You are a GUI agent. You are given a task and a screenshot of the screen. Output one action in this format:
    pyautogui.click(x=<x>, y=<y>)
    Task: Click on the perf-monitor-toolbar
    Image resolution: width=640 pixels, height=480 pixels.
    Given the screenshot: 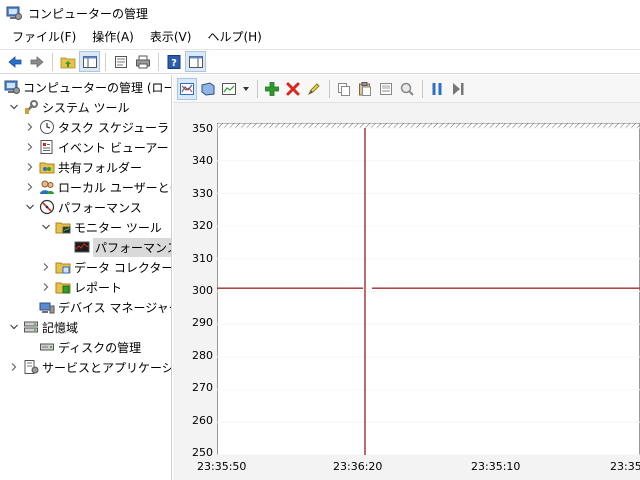 What is the action you would take?
    pyautogui.click(x=406, y=89)
    